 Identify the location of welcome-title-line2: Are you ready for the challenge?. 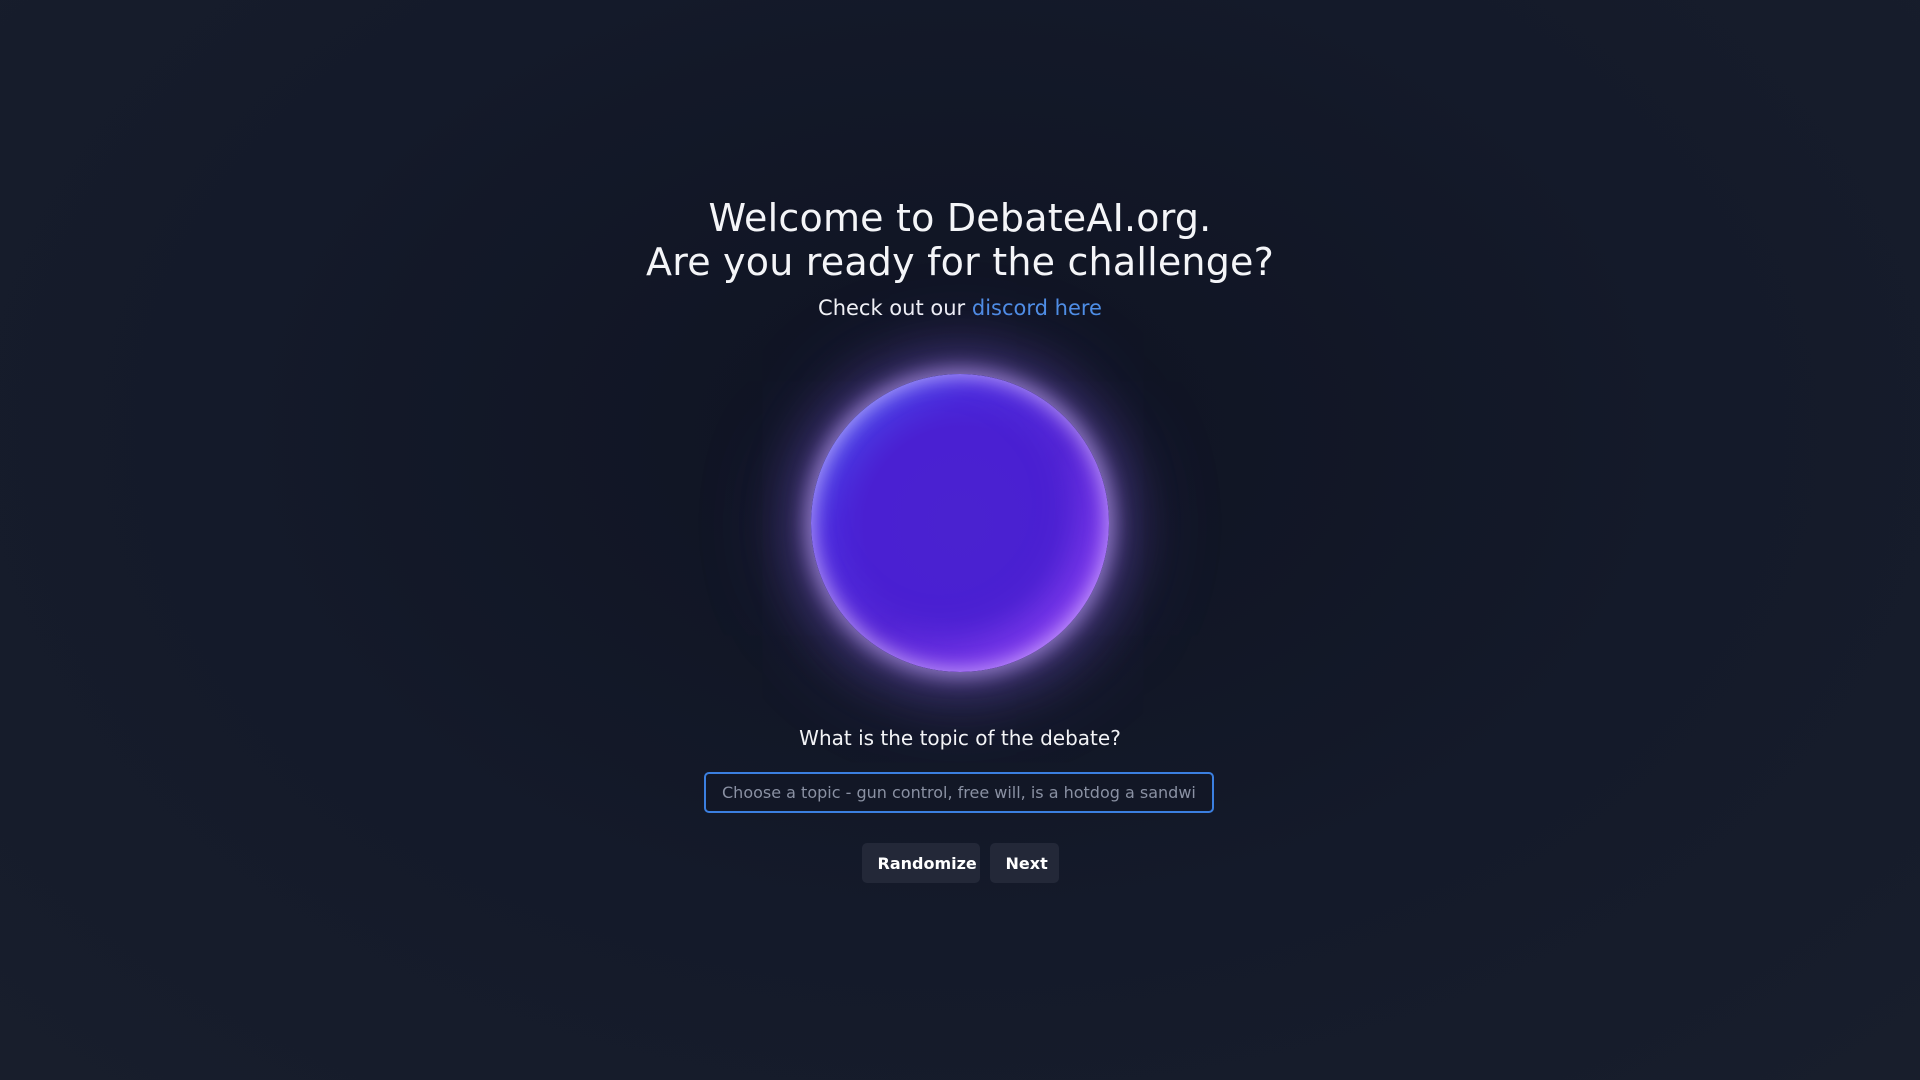
(960, 262).